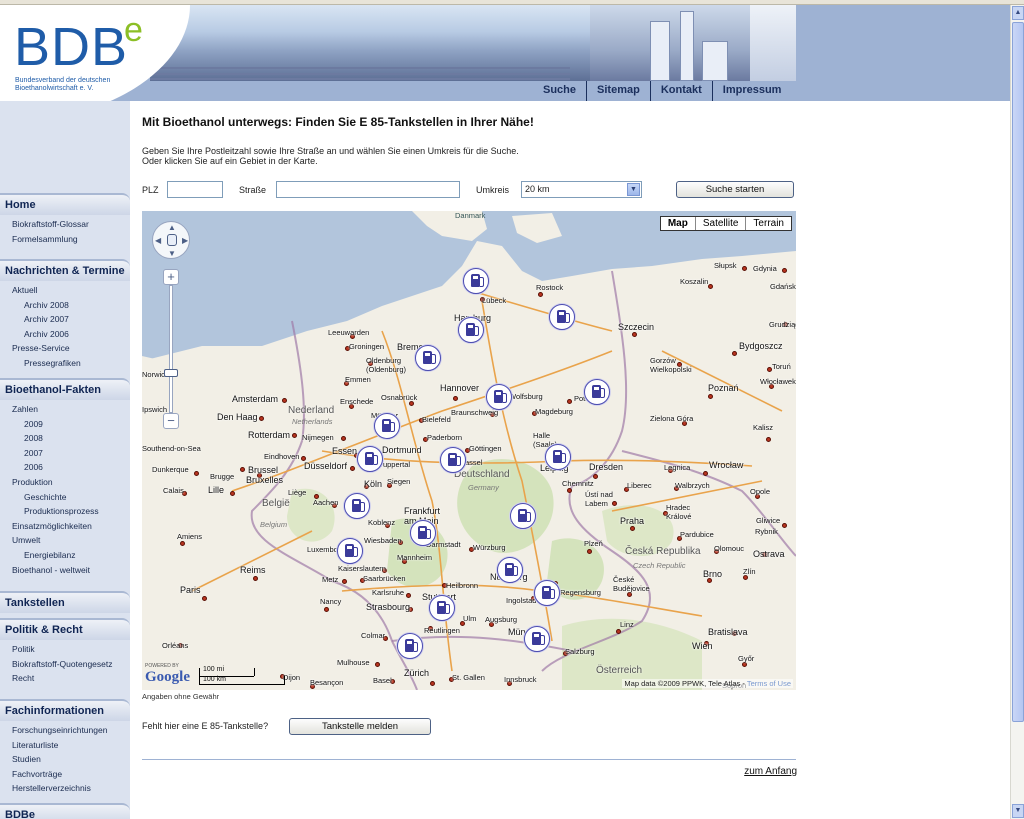  Describe the element at coordinates (753, 91) in the screenshot. I see `nav-impressum: Impressum` at that location.